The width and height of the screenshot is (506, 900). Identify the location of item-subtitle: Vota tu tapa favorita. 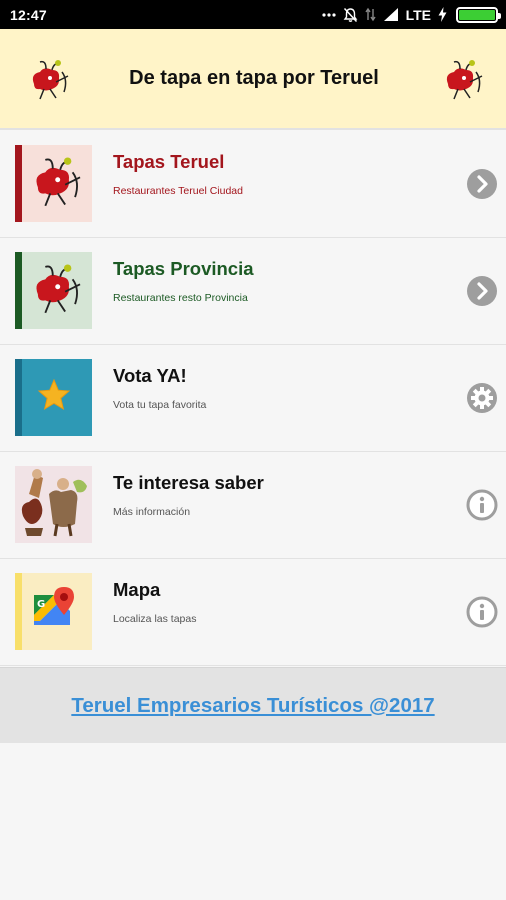
(160, 405).